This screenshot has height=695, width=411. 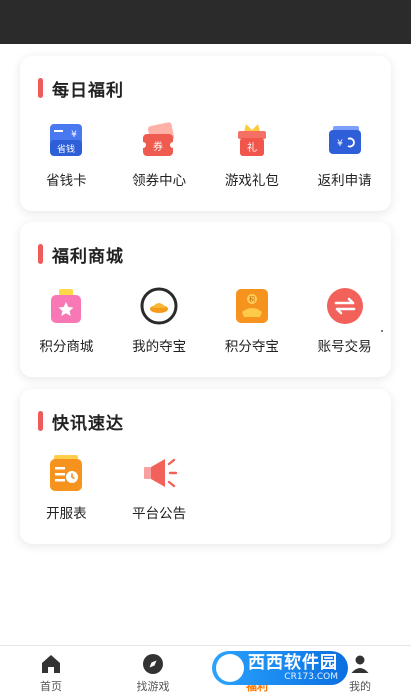 I want to click on account-trade-icon, so click(x=345, y=306).